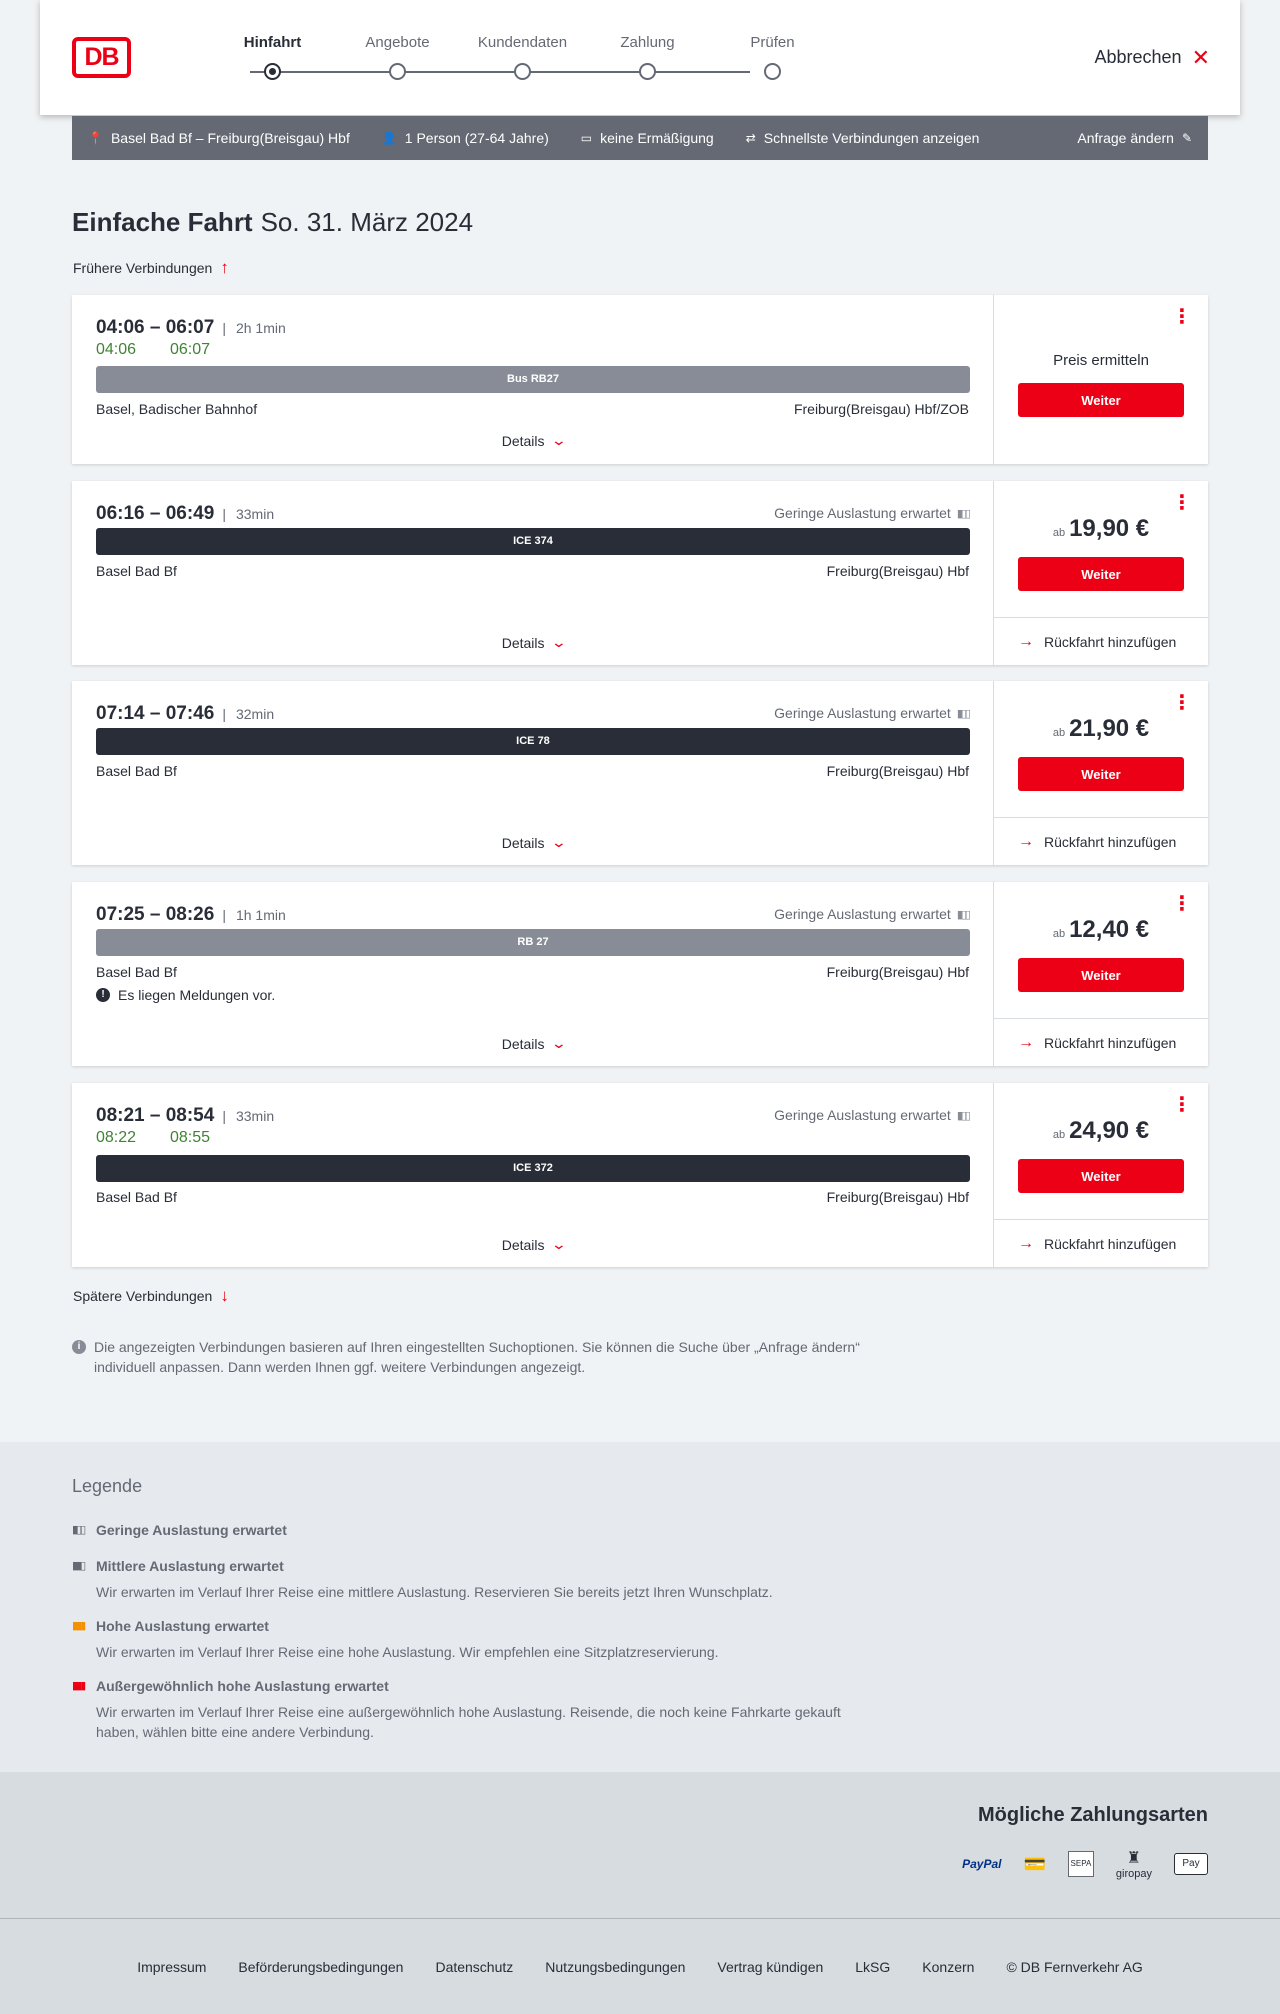 This screenshot has width=1280, height=2014. I want to click on planned-times: 07:14 – 07:46, so click(155, 713).